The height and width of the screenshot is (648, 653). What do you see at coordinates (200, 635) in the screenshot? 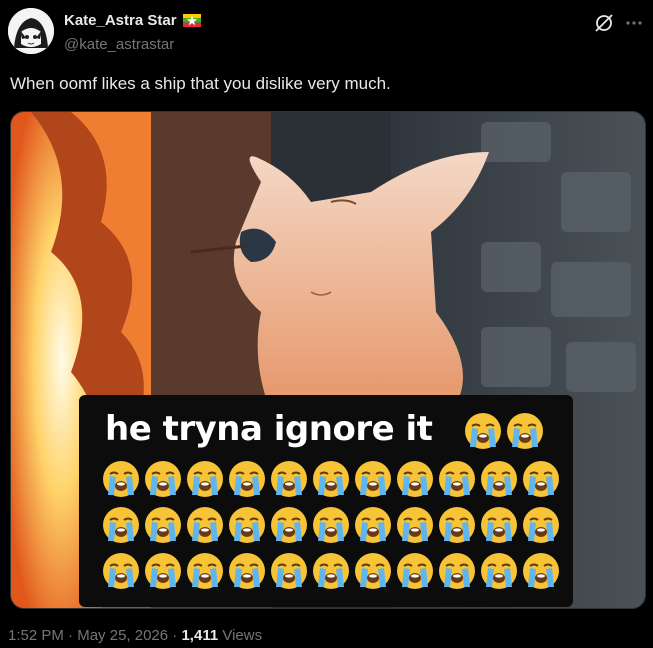
I see `views-count: 1,411` at bounding box center [200, 635].